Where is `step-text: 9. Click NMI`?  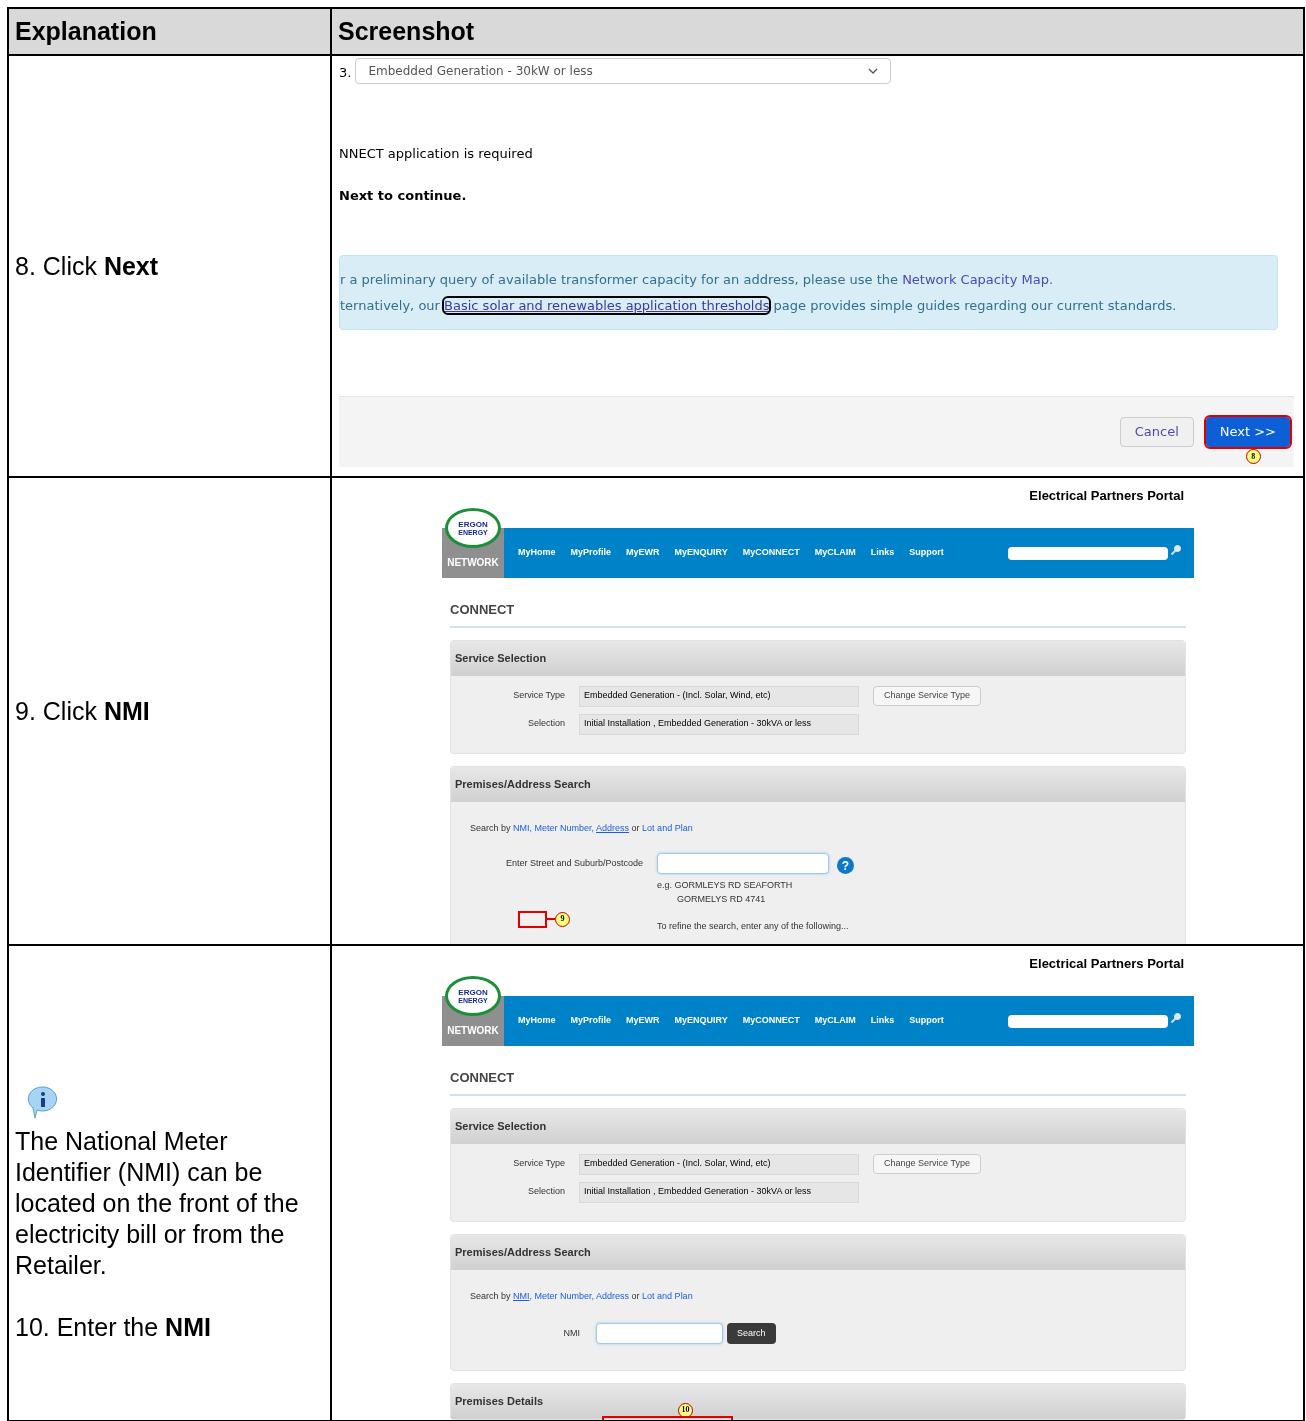
step-text: 9. Click NMI is located at coordinates (83, 711).